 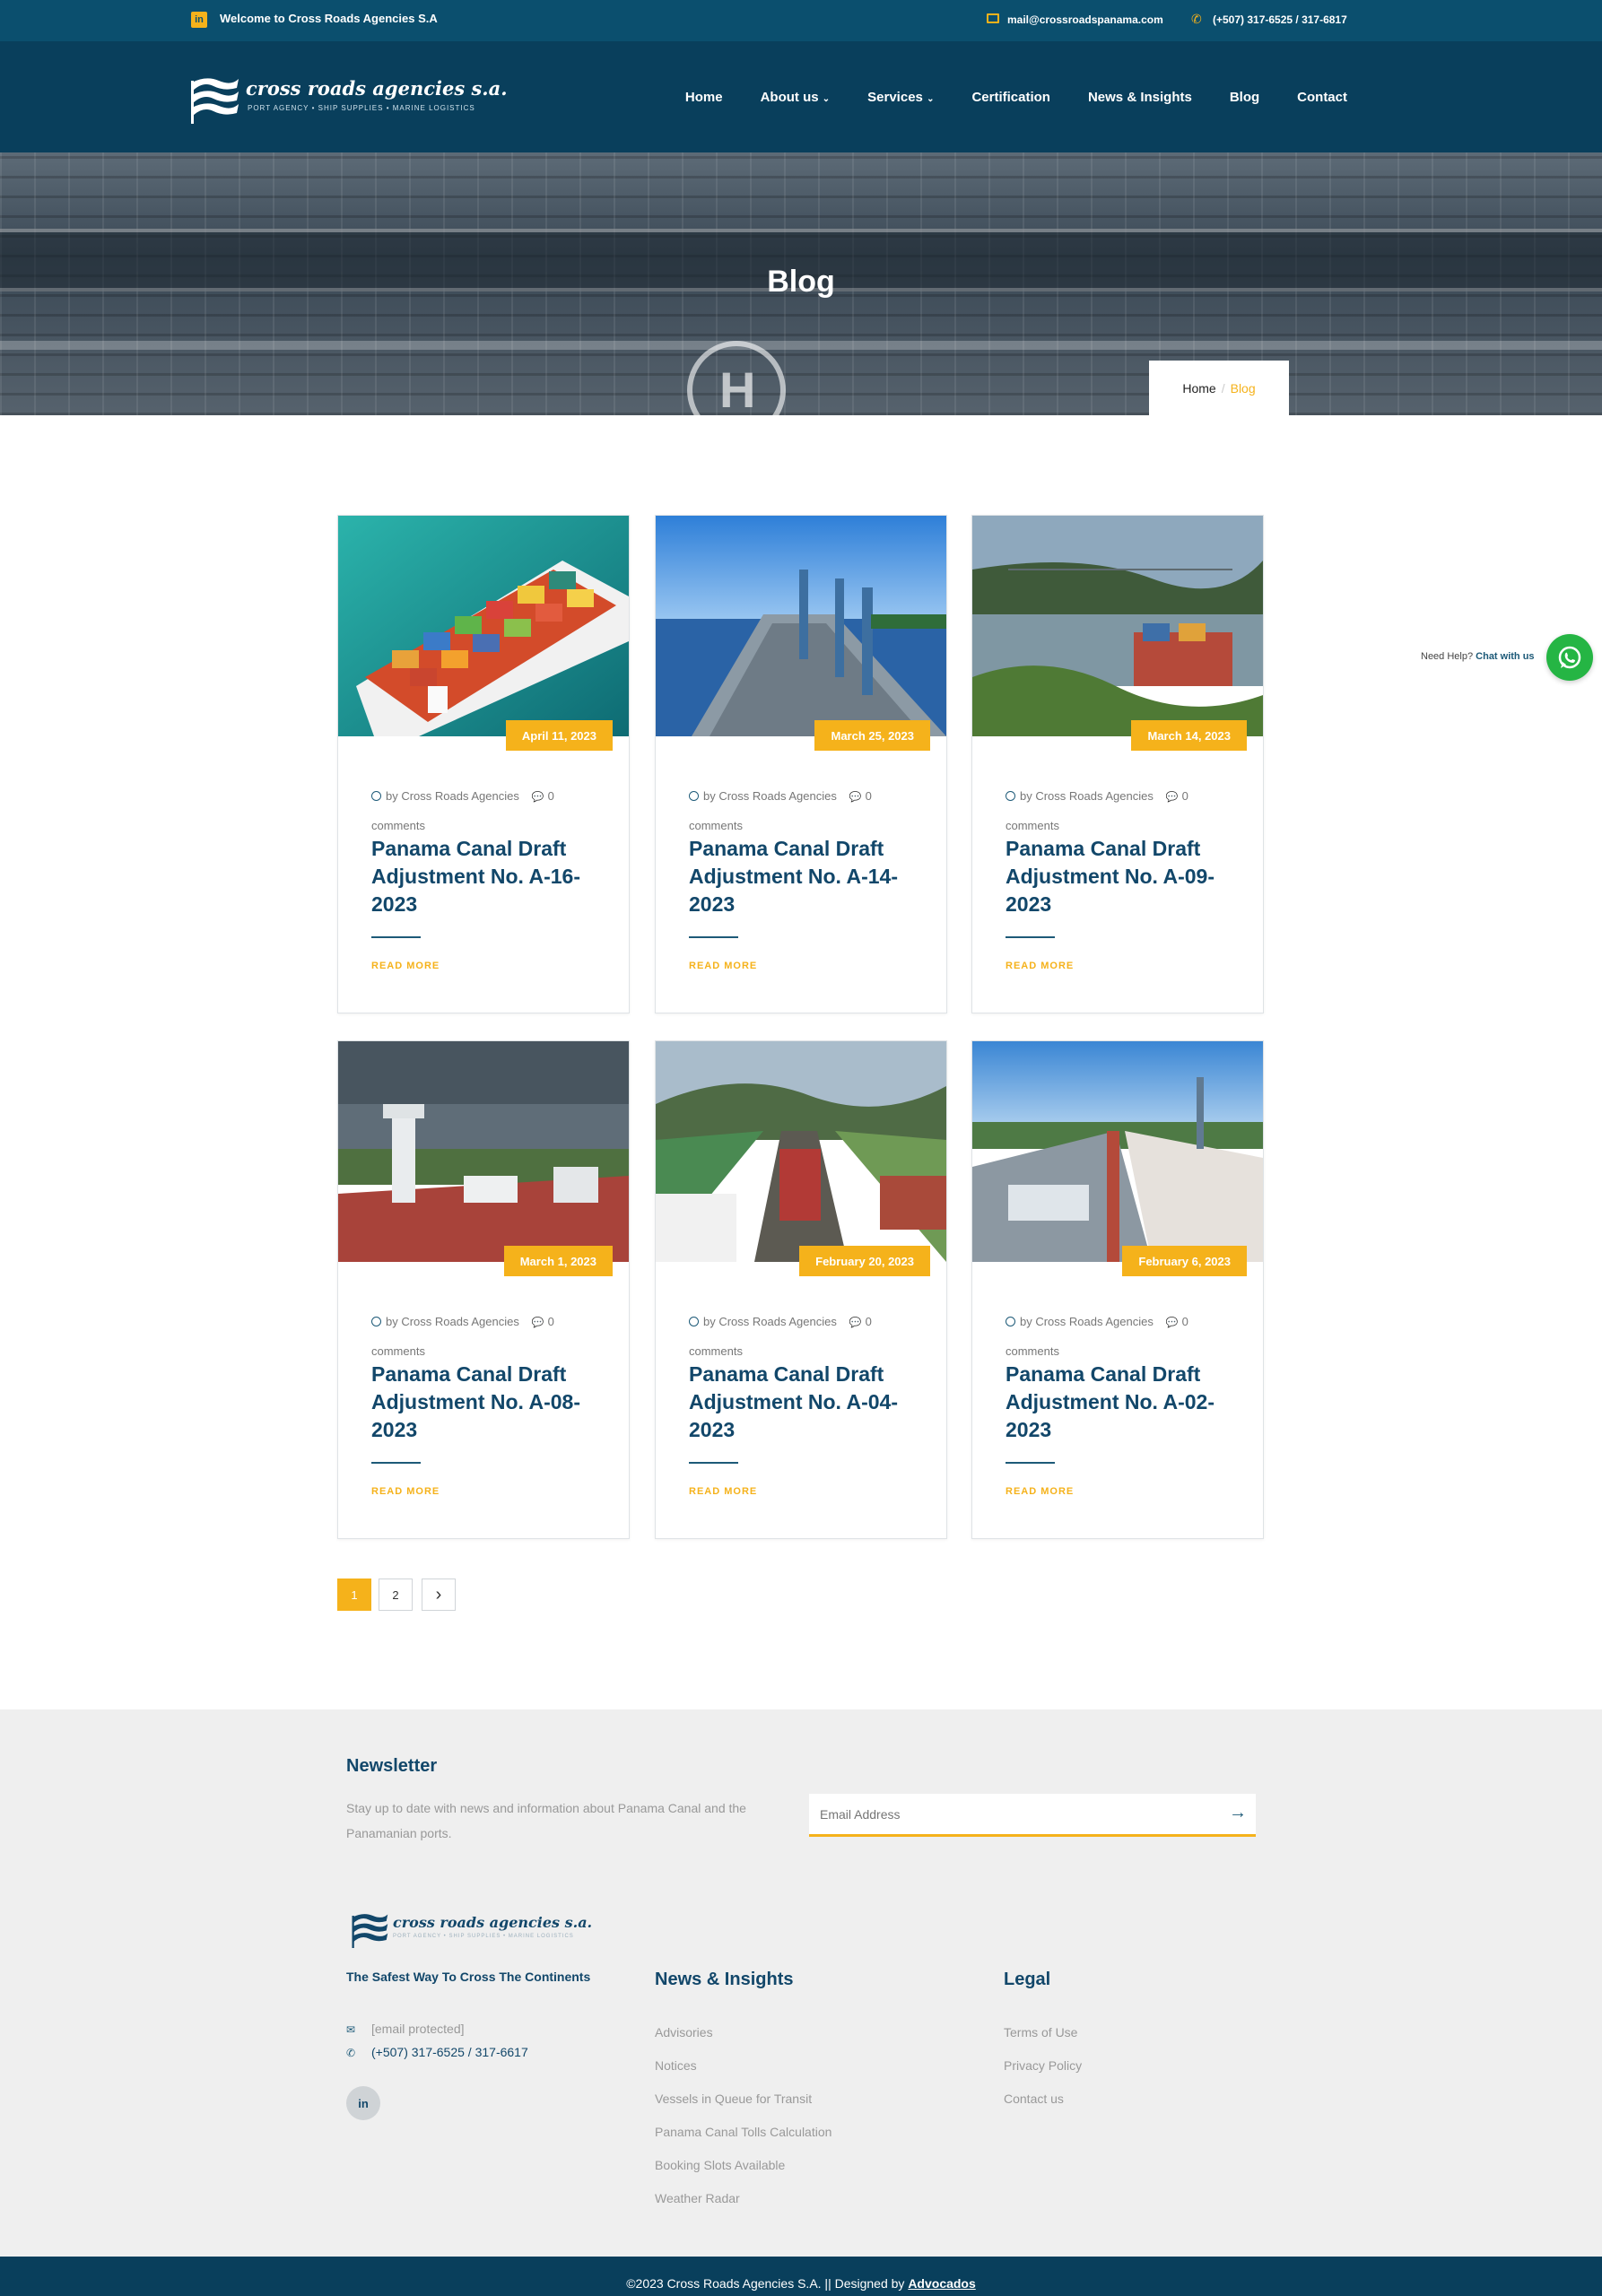 What do you see at coordinates (1198, 388) in the screenshot?
I see `breadcrumb-home: Home` at bounding box center [1198, 388].